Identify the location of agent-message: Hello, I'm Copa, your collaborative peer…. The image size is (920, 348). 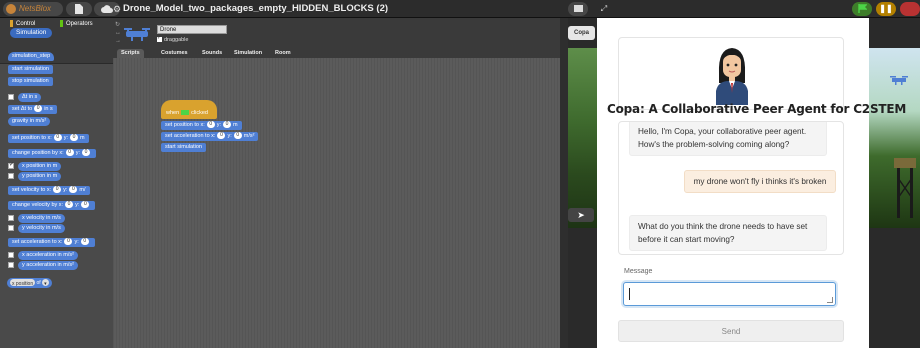
(728, 139).